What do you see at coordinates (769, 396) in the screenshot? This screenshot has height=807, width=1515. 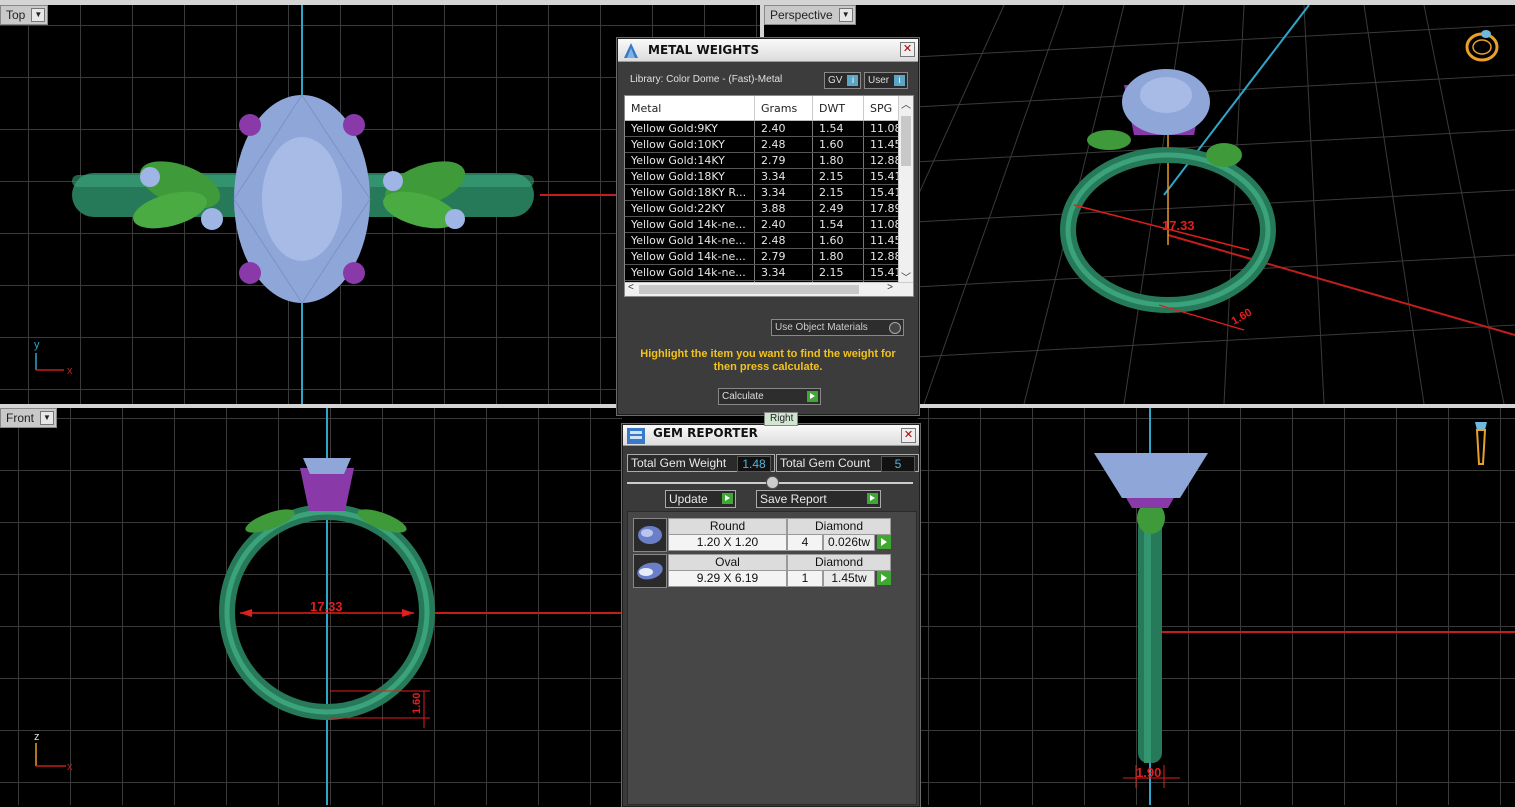 I see `calculate-button: Calculate` at bounding box center [769, 396].